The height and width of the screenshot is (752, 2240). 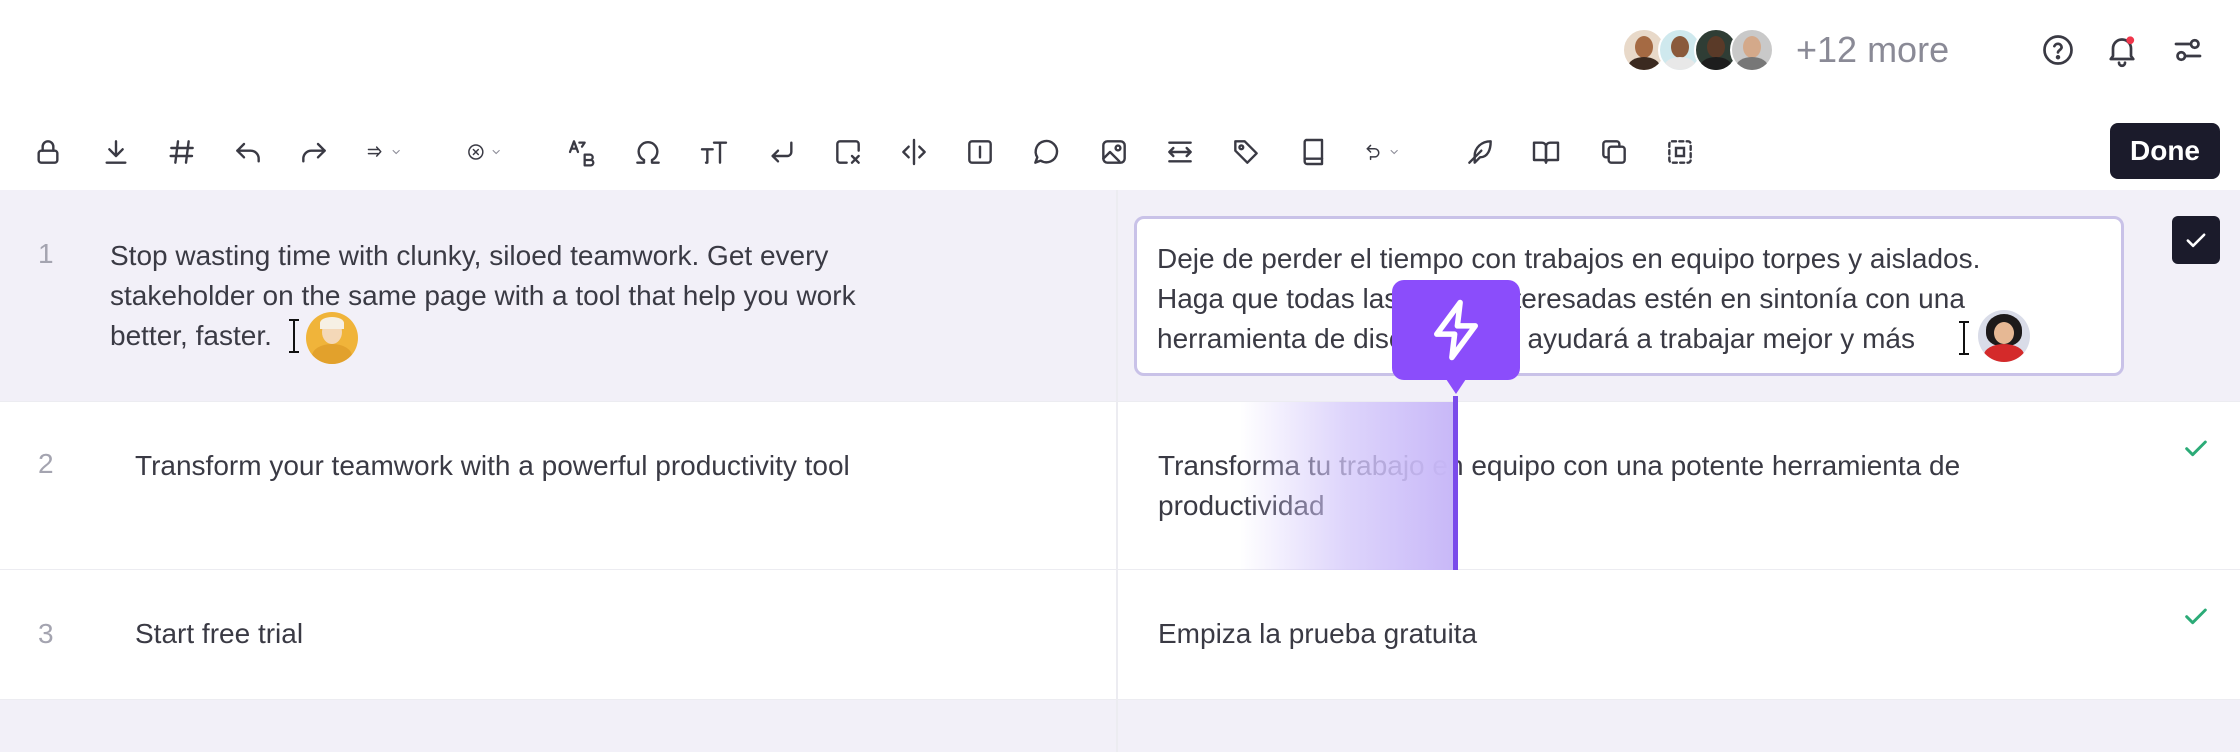 I want to click on bell-icon, so click(x=2122, y=50).